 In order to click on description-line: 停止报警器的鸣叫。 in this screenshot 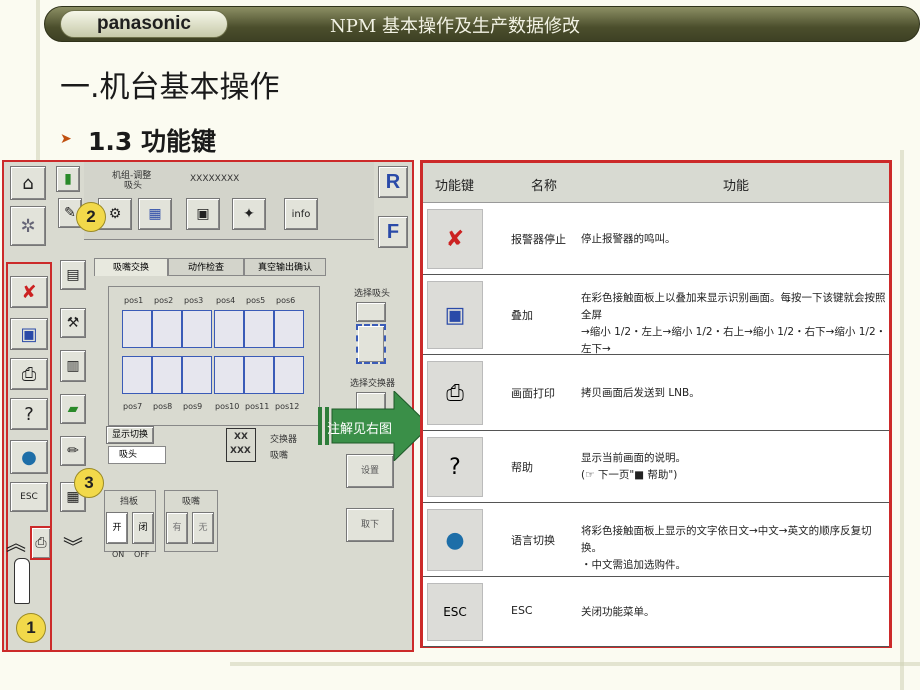, I will do `click(628, 238)`.